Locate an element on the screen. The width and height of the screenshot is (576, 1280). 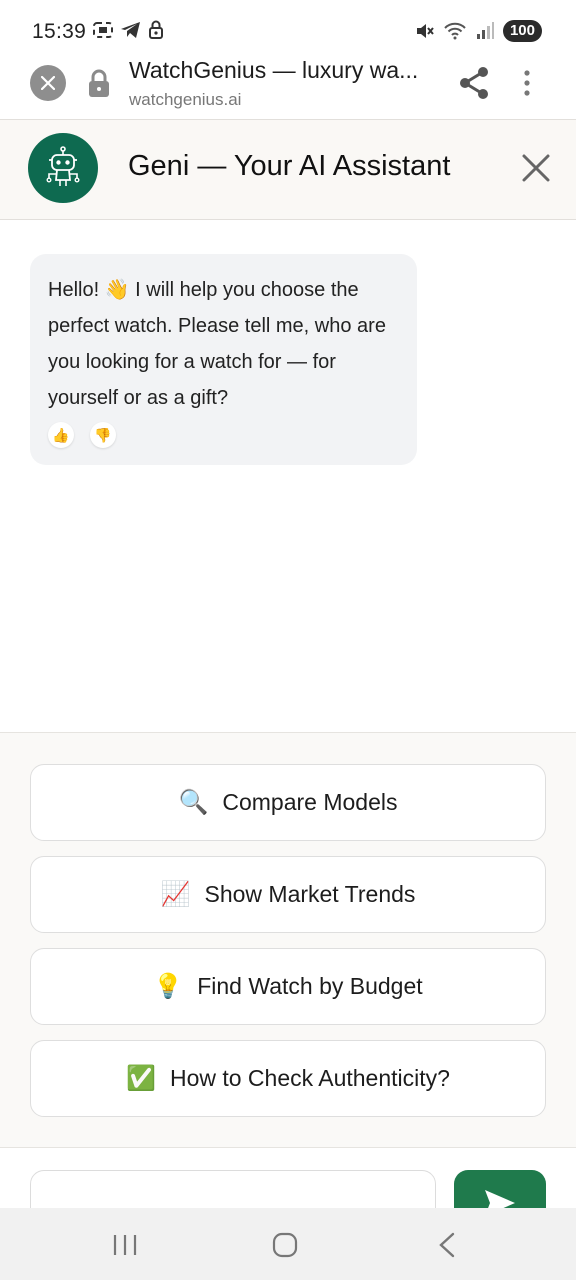
lock-icon is located at coordinates (156, 29).